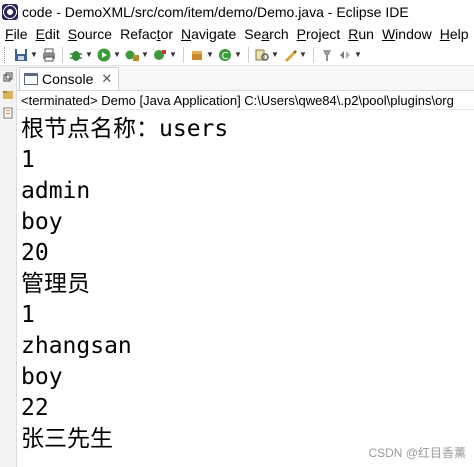 Image resolution: width=474 pixels, height=467 pixels. Describe the element at coordinates (35, 253) in the screenshot. I see `console-line: 20` at that location.